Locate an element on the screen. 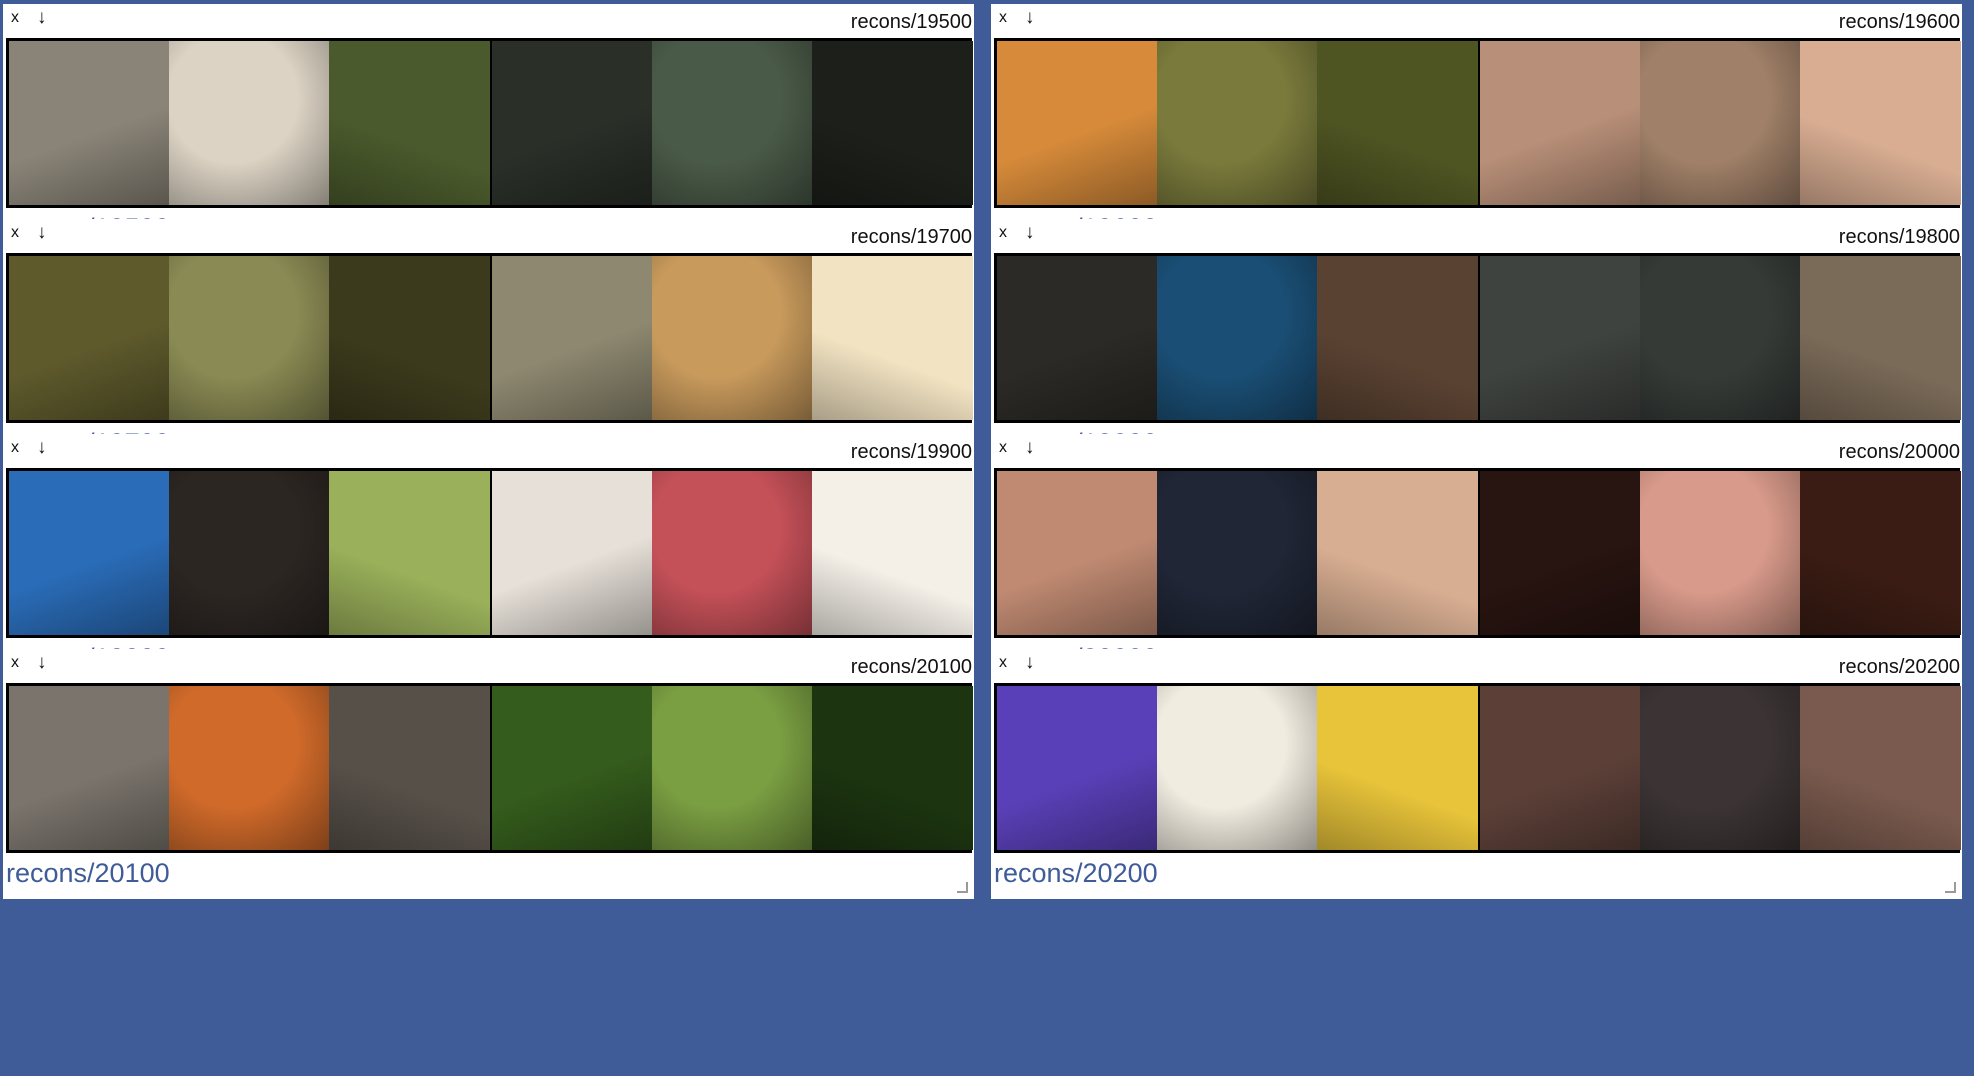 This screenshot has width=1974, height=1076. panel-title: recons/19500 is located at coordinates (911, 22).